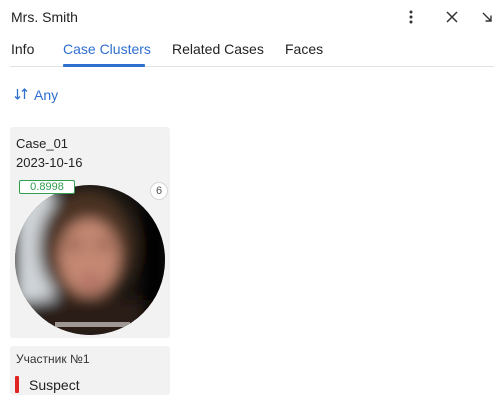  Describe the element at coordinates (247, 18) in the screenshot. I see `panel-header: Mrs. Smith` at that location.